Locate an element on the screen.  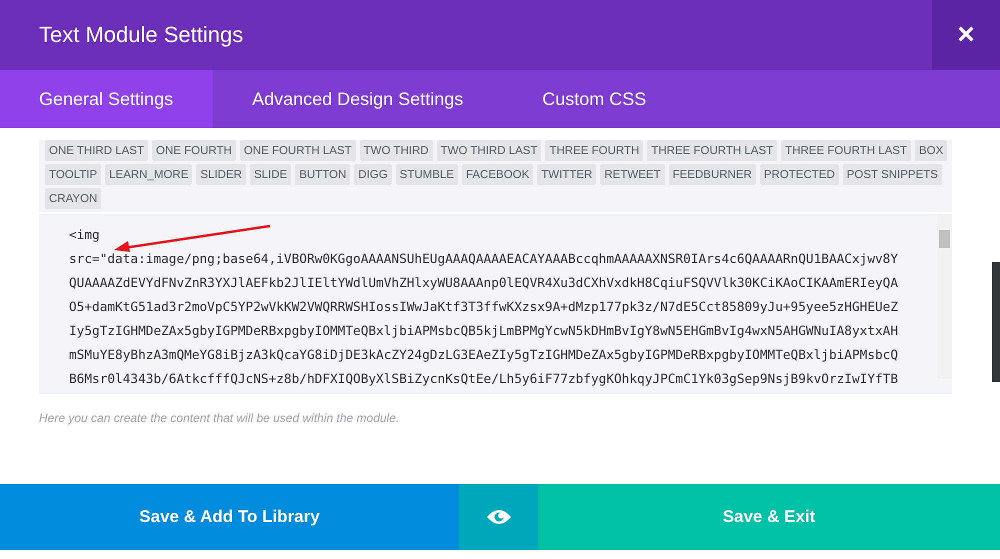
quicktag-button: STUMBLE is located at coordinates (427, 174).